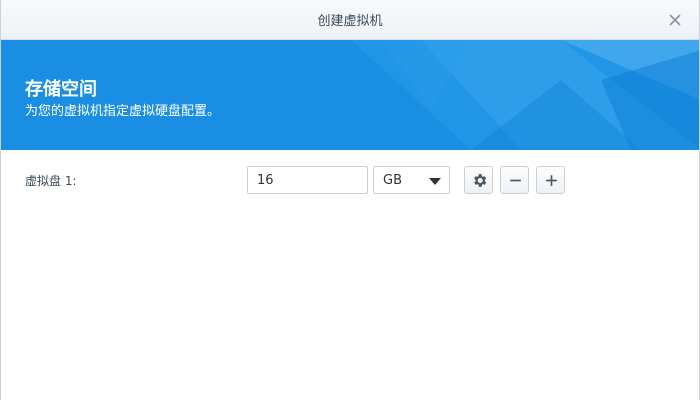 This screenshot has width=700, height=400. I want to click on gear-icon, so click(480, 180).